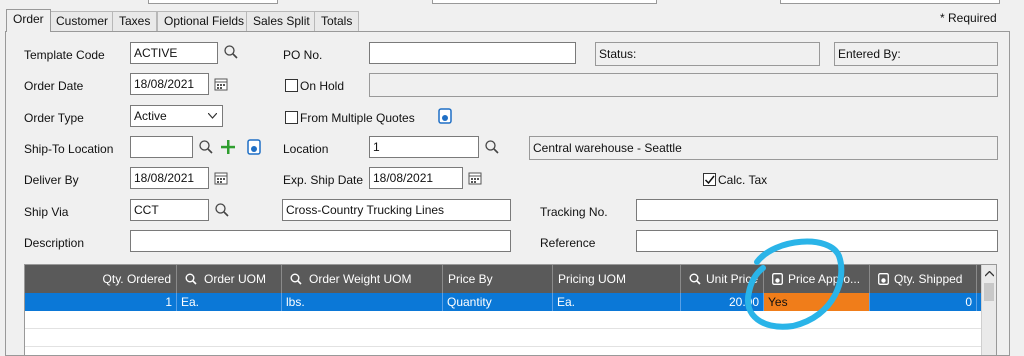 This screenshot has width=1024, height=356. Describe the element at coordinates (617, 302) in the screenshot. I see `cell-pricing-uom: Ea.` at that location.